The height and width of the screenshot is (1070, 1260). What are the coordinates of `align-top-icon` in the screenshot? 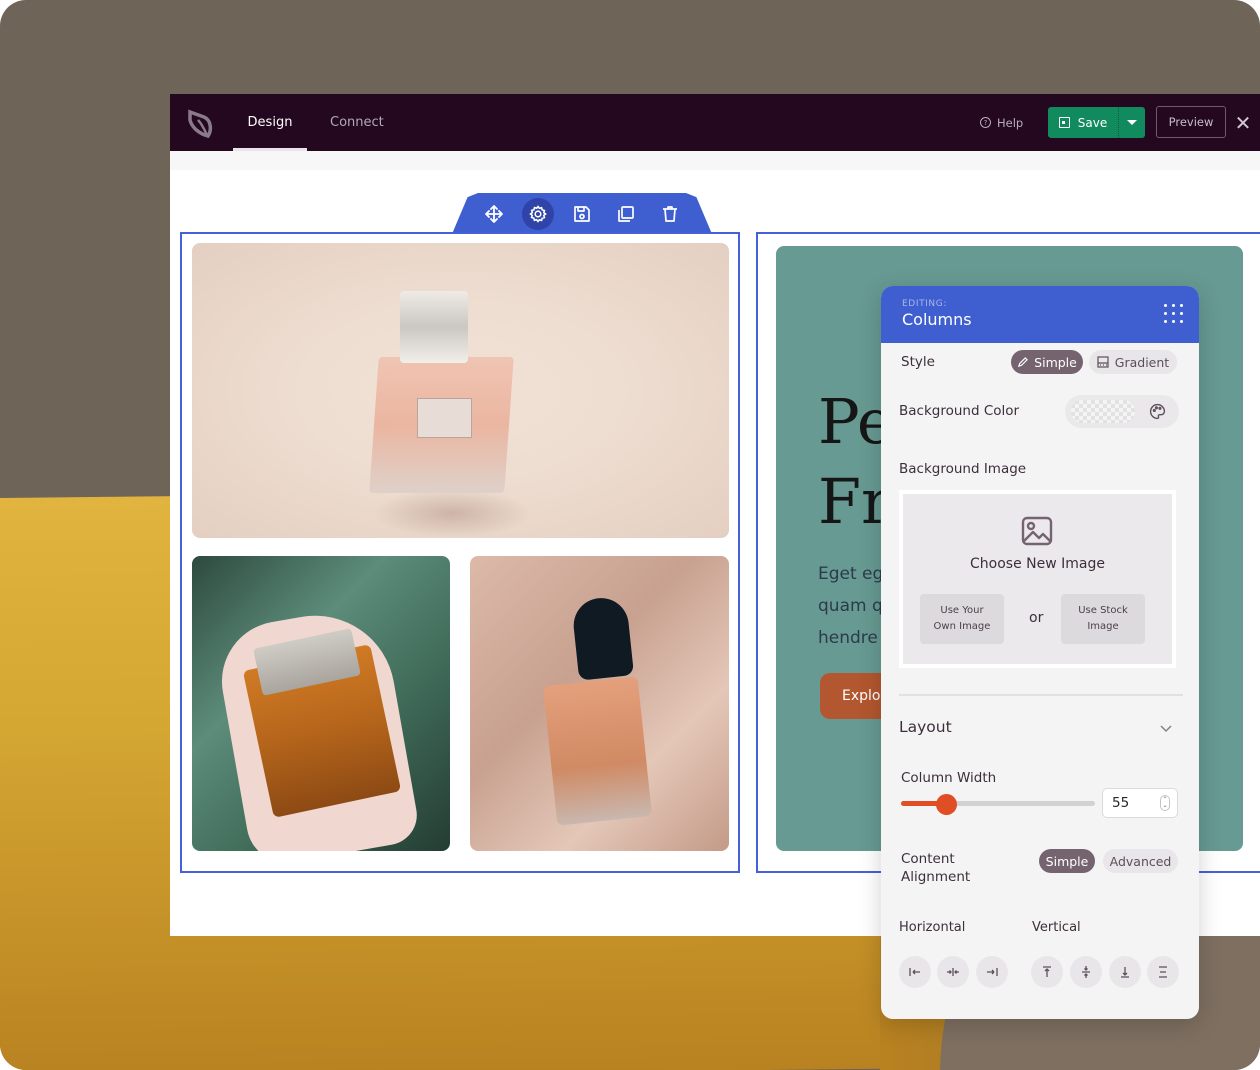 It's located at (1047, 971).